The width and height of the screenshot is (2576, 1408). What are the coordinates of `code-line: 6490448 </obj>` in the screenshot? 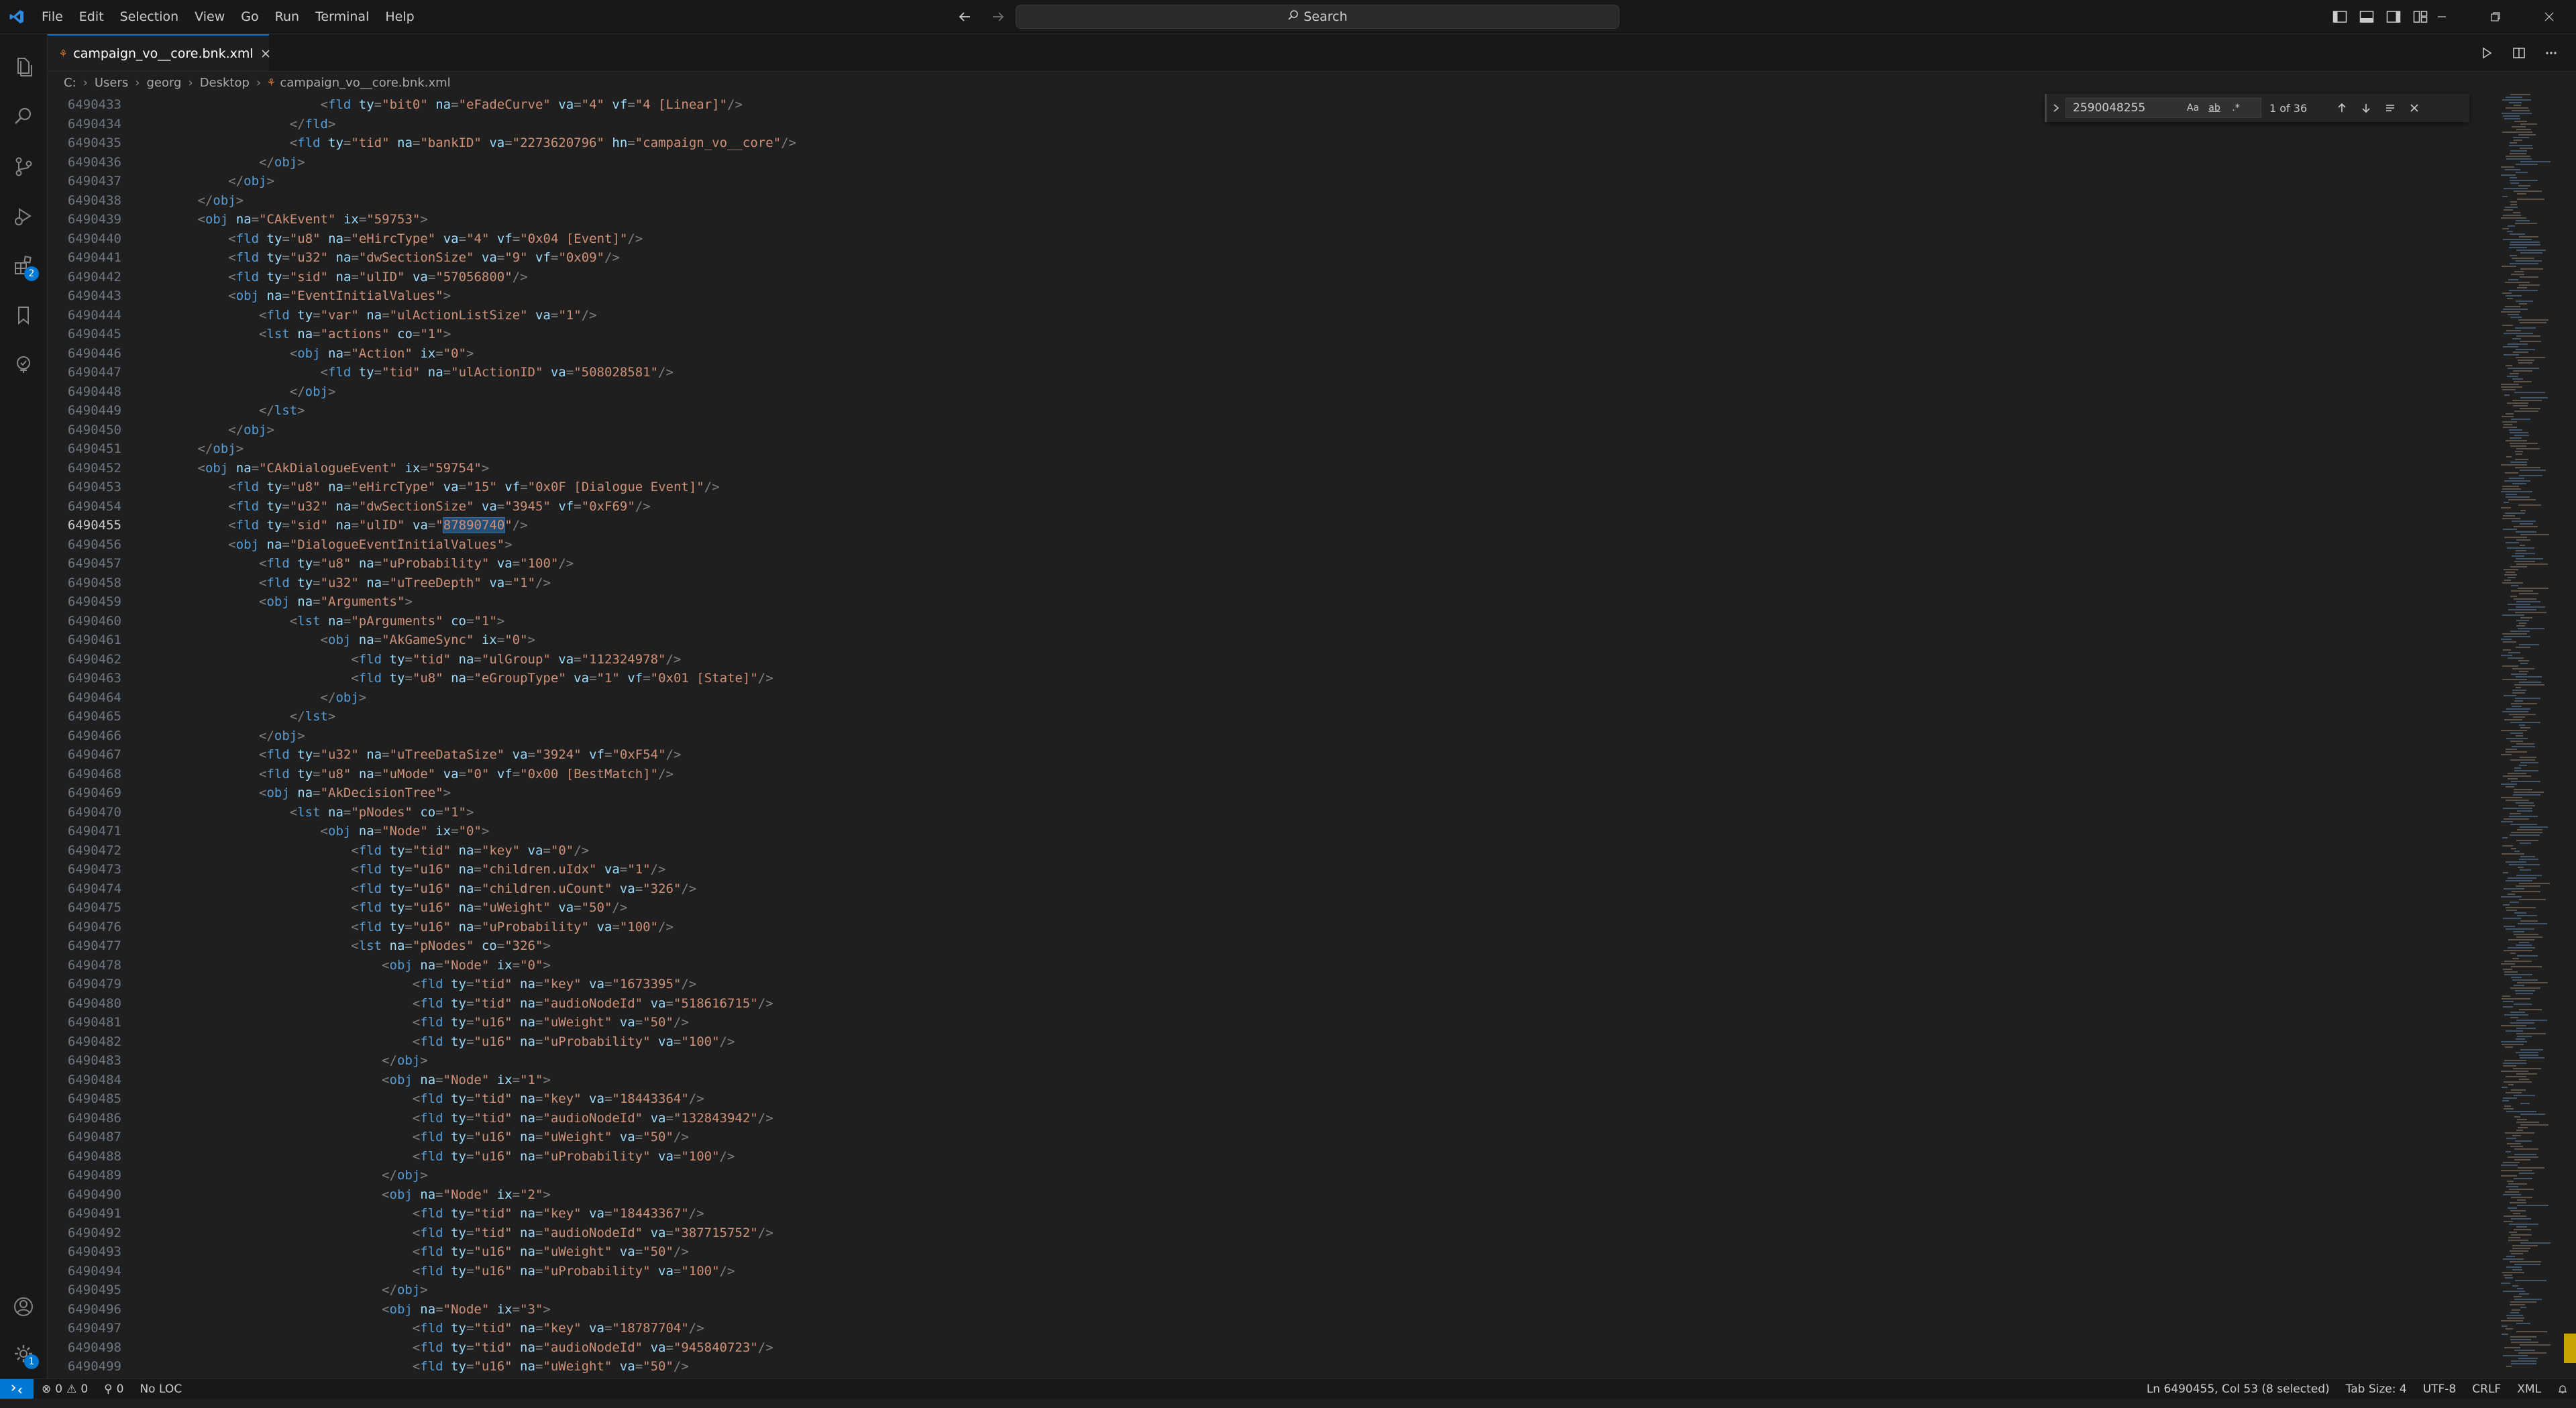 It's located at (422, 392).